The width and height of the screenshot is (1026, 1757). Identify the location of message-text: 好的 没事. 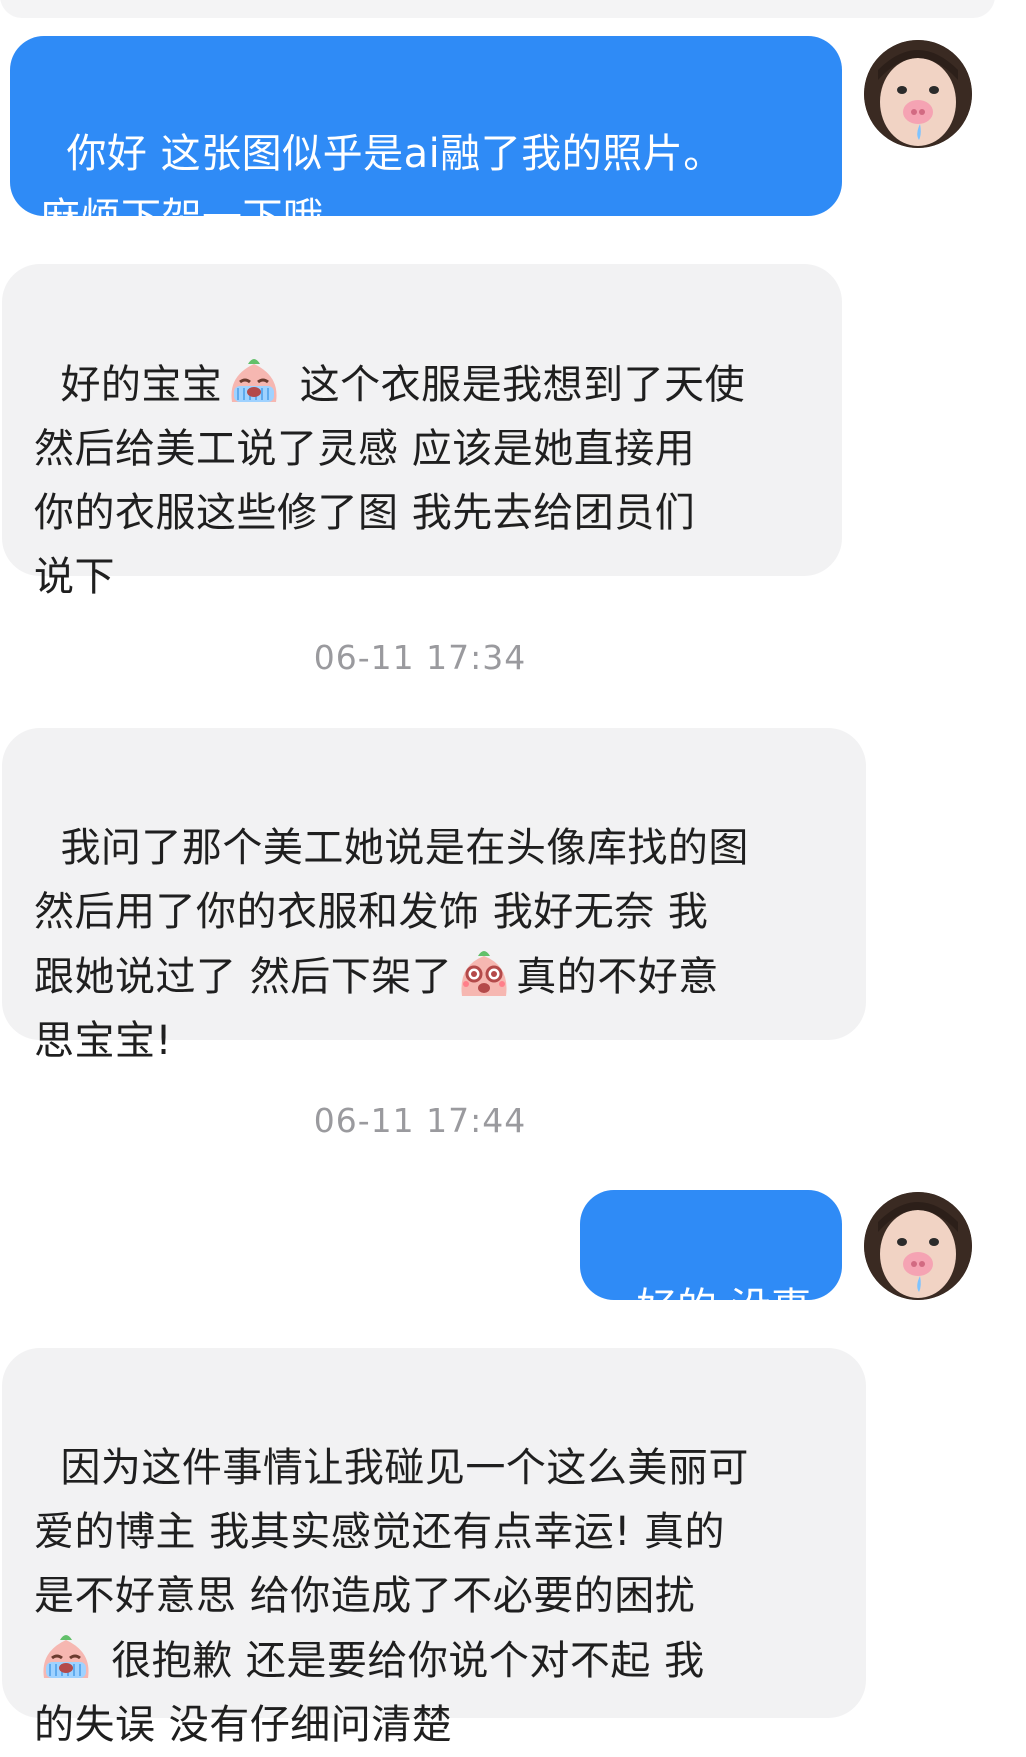
(724, 1308).